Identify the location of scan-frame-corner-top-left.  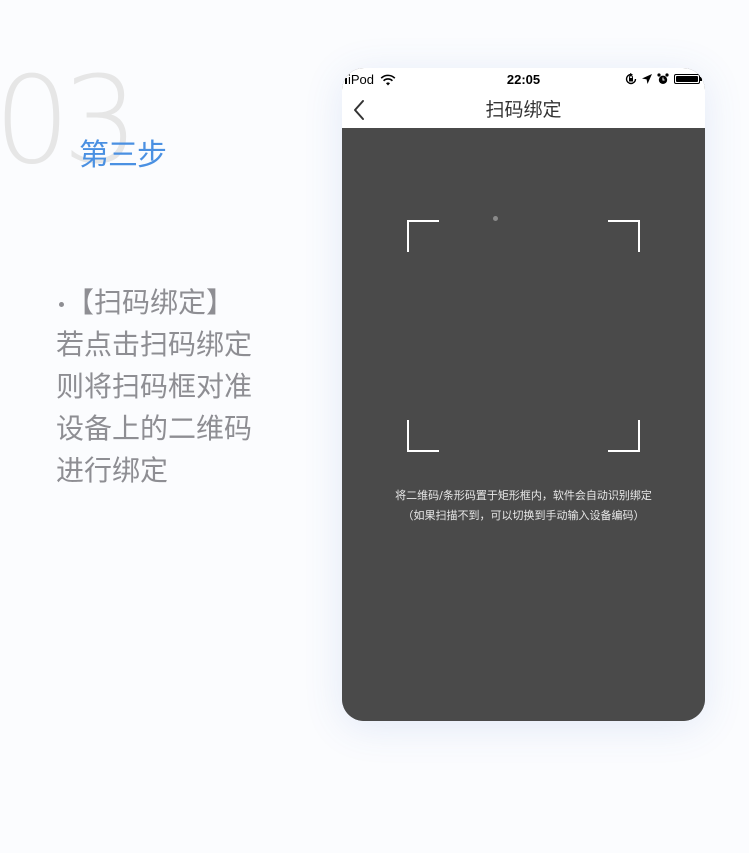
(423, 236).